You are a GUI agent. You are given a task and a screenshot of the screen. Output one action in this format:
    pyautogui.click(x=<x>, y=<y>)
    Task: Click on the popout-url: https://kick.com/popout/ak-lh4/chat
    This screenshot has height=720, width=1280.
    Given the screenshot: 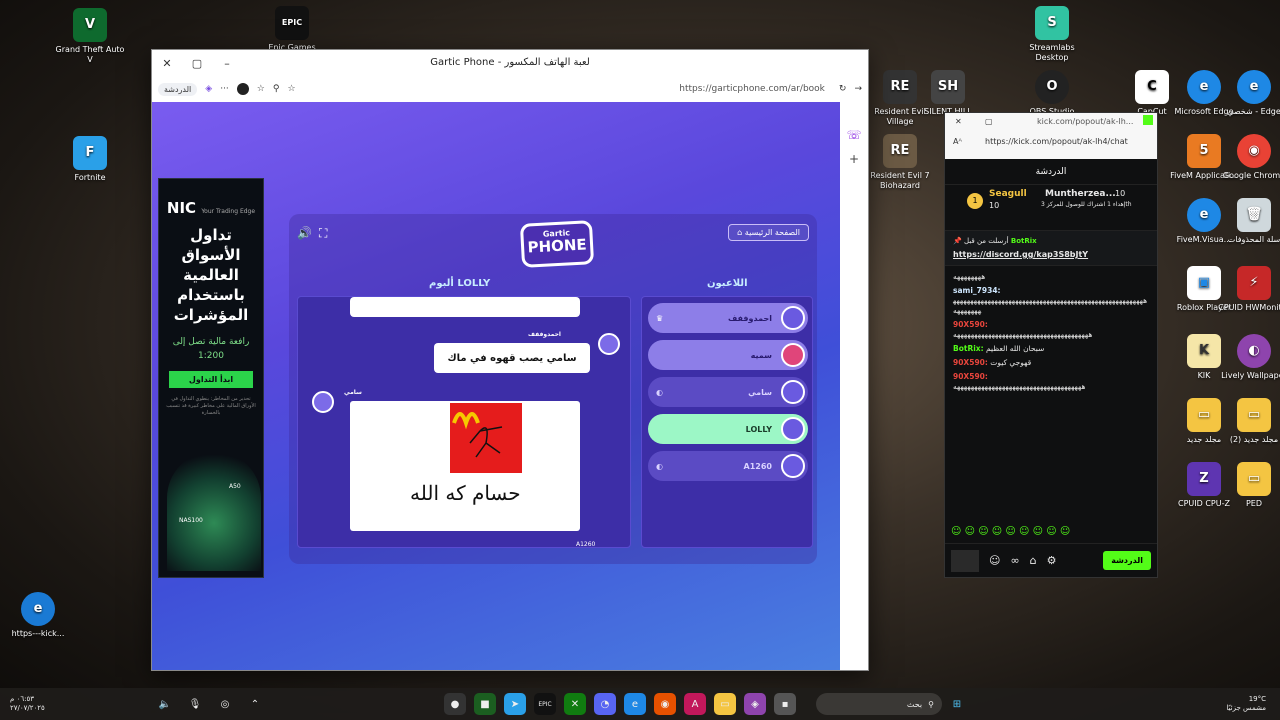 What is the action you would take?
    pyautogui.click(x=1056, y=141)
    